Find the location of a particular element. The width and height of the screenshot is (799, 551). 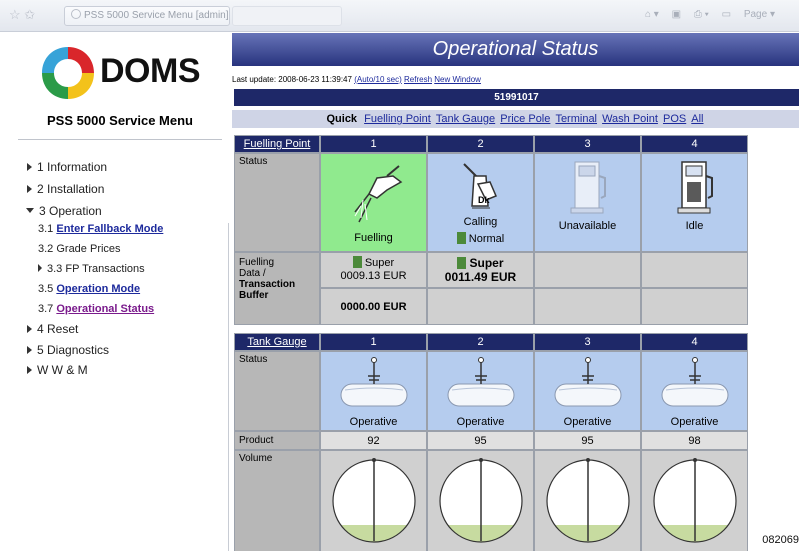

fp-col-1: 1 is located at coordinates (373, 144).